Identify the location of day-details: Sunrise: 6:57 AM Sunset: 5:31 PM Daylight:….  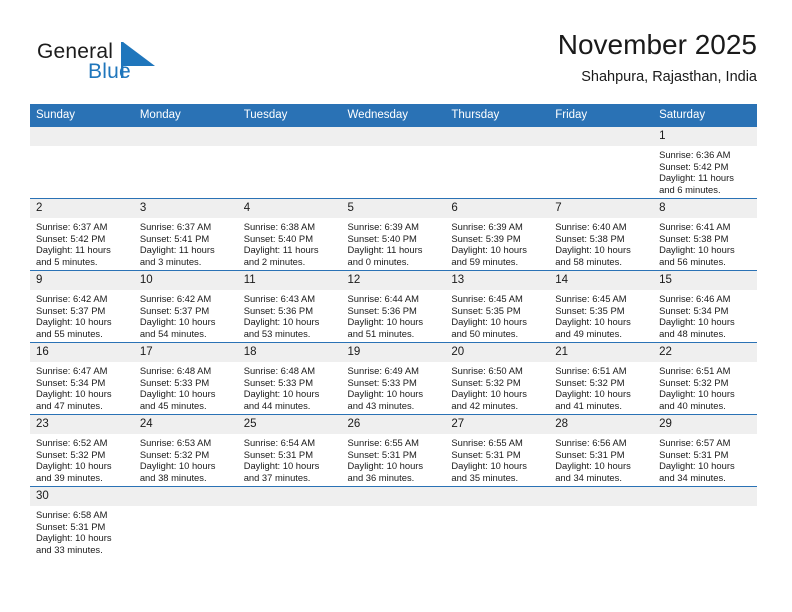
(705, 458).